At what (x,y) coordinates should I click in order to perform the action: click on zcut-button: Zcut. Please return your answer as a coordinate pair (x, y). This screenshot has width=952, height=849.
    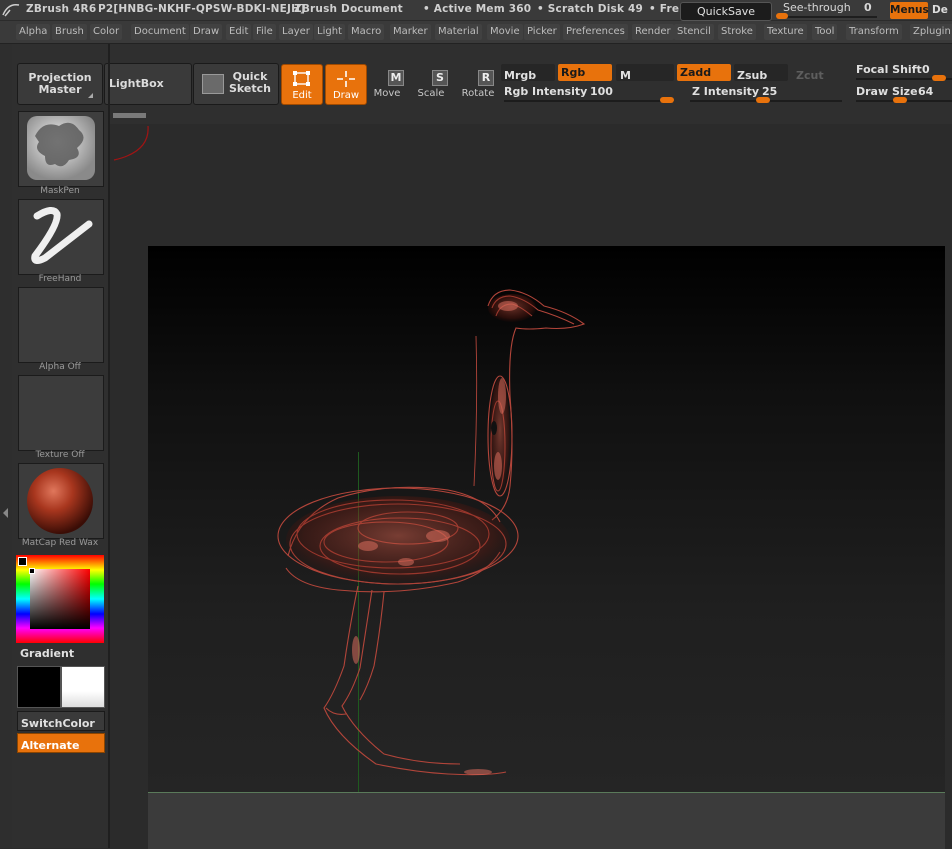
    Looking at the image, I should click on (818, 73).